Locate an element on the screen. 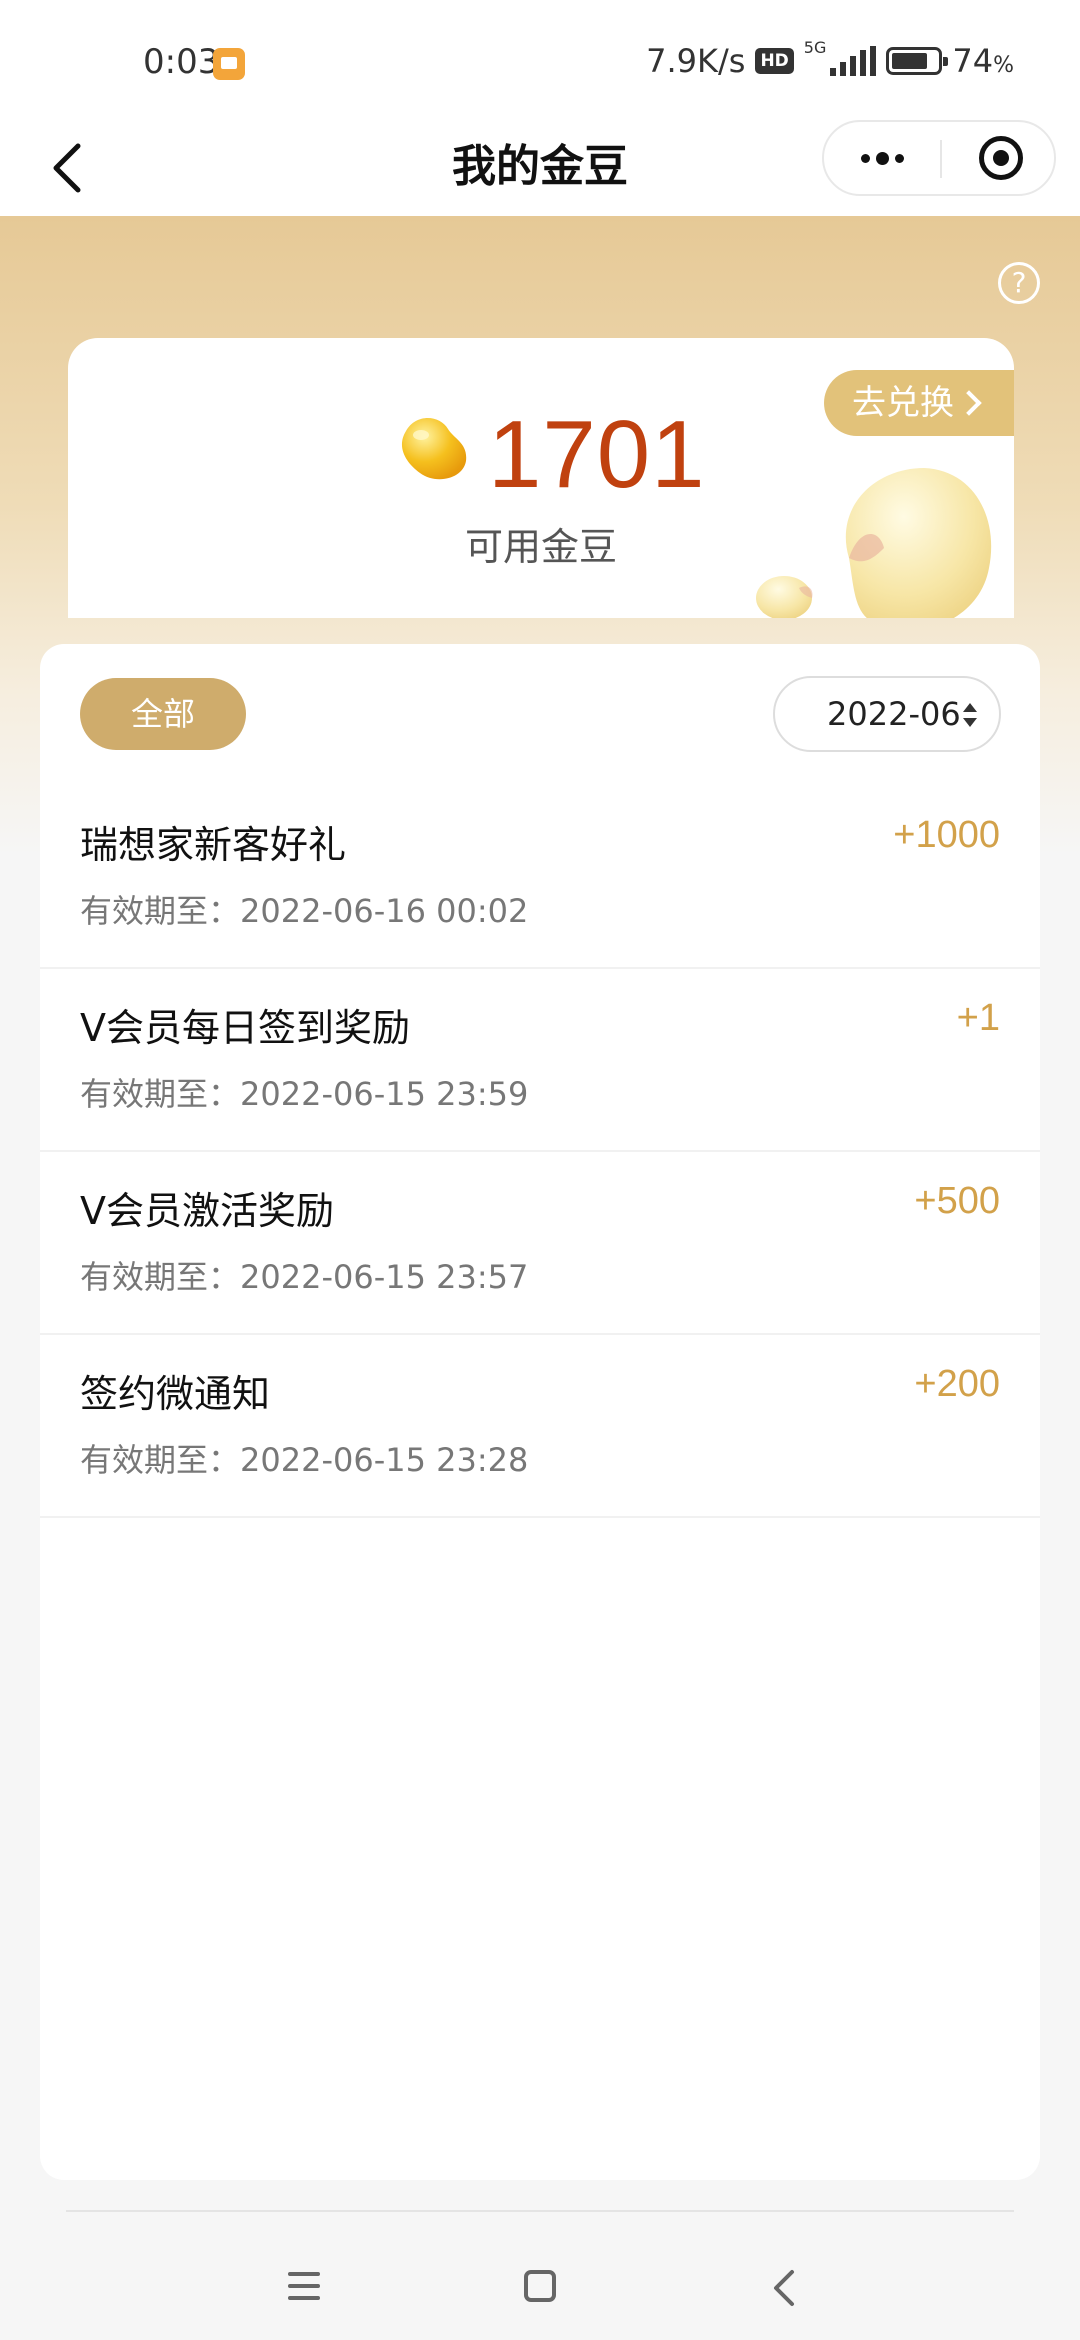  help-icon: ? is located at coordinates (1019, 283).